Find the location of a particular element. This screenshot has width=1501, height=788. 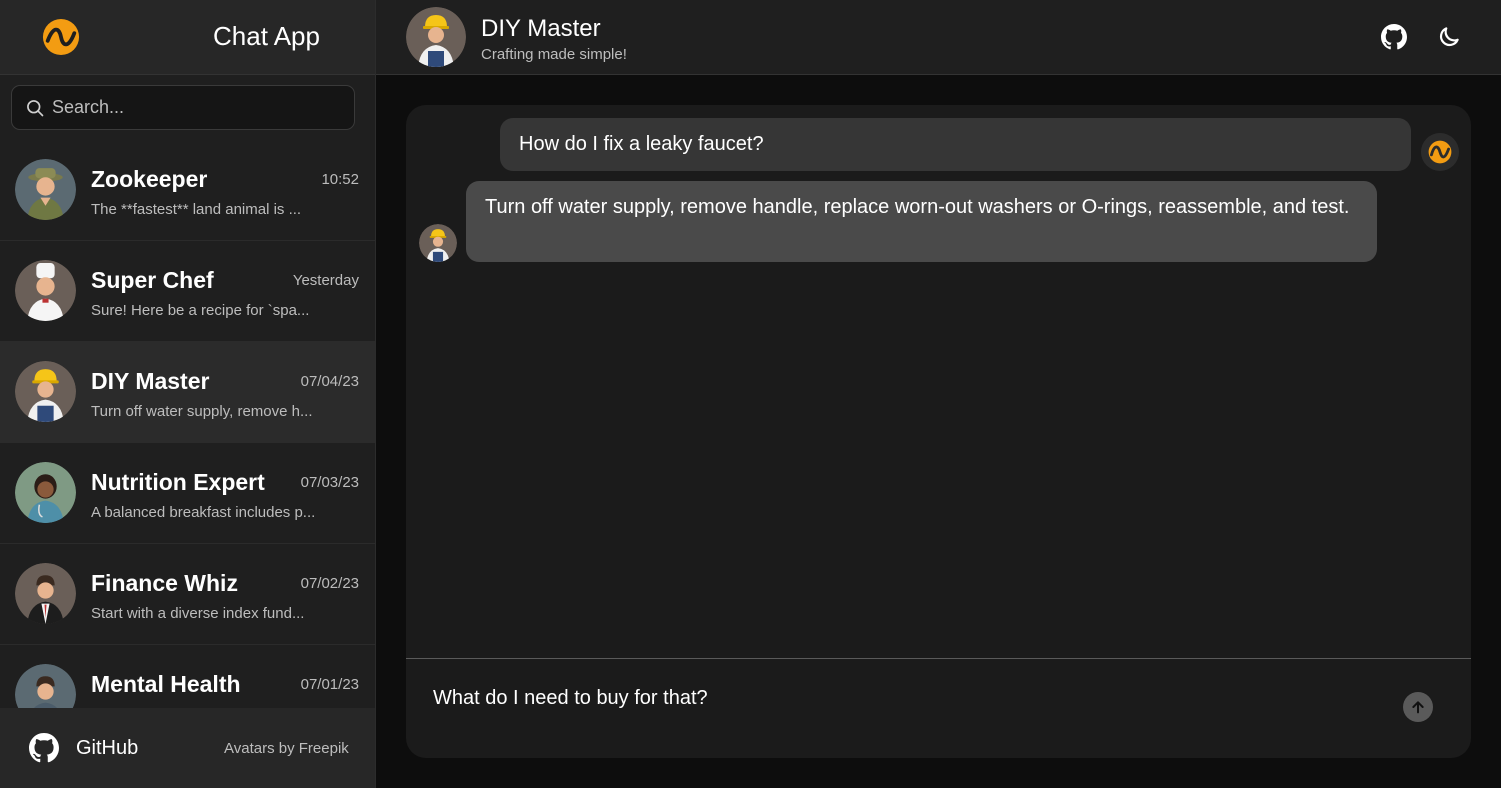

user-message: How do I fix a leaky faucet? is located at coordinates (955, 144).